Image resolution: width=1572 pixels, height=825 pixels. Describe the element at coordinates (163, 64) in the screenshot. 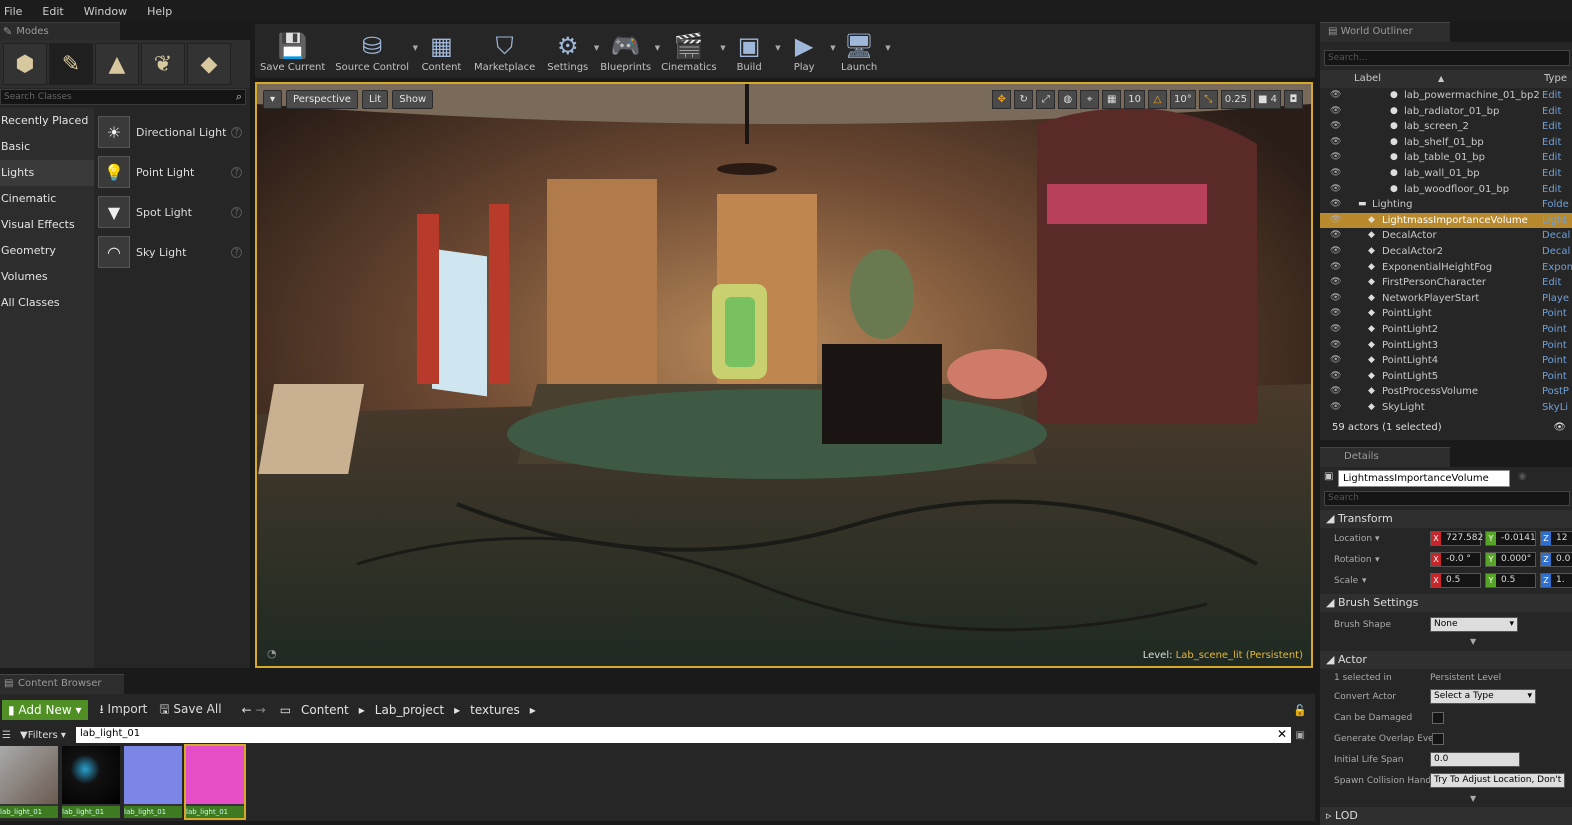

I see `foliage-mode-icon: ❦` at that location.